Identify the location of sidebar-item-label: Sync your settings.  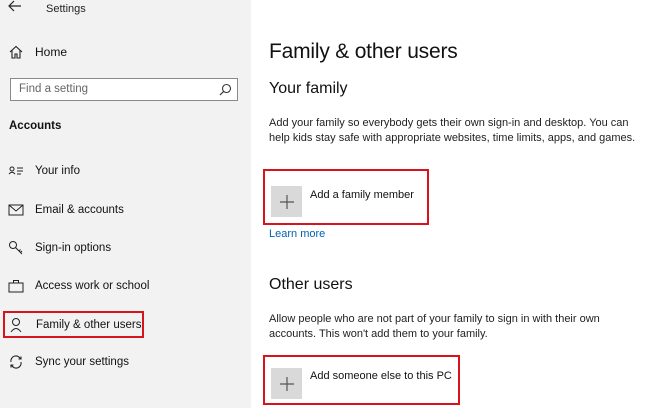
(82, 362).